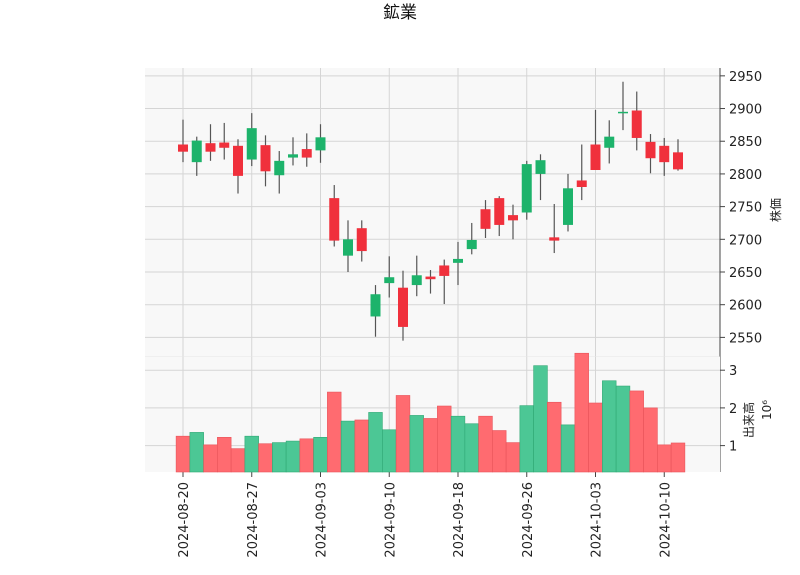  Describe the element at coordinates (745, 240) in the screenshot. I see `price-tick-label: 2700` at that location.